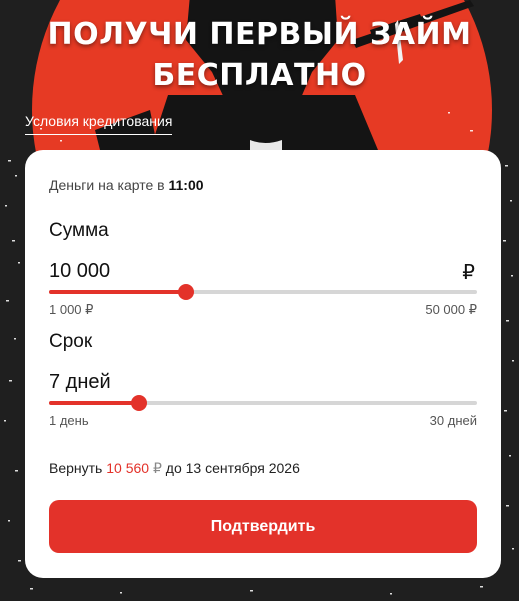 Image resolution: width=519 pixels, height=601 pixels. I want to click on repay-currency: ₽, so click(157, 468).